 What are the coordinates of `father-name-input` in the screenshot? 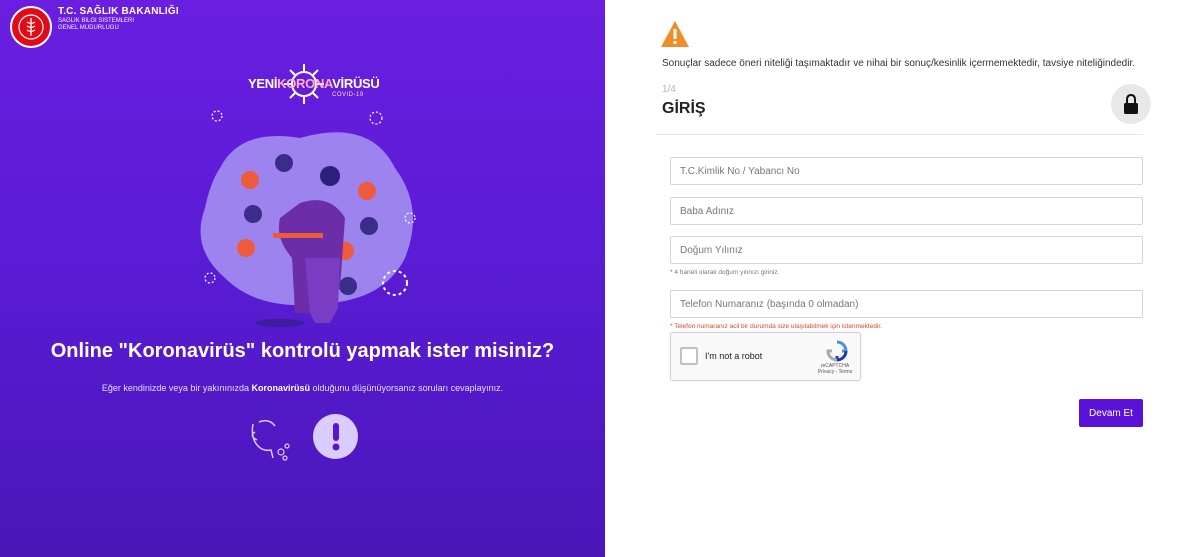 It's located at (906, 211).